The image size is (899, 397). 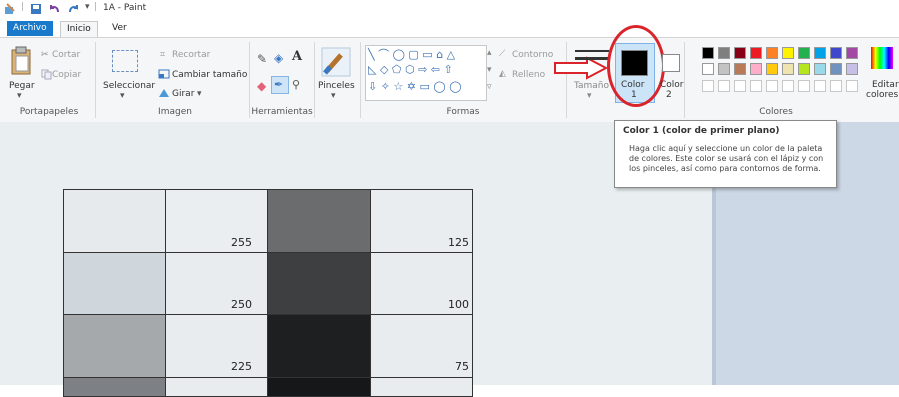 I want to click on shapes-scroll-down-icon: ▾, so click(x=489, y=70).